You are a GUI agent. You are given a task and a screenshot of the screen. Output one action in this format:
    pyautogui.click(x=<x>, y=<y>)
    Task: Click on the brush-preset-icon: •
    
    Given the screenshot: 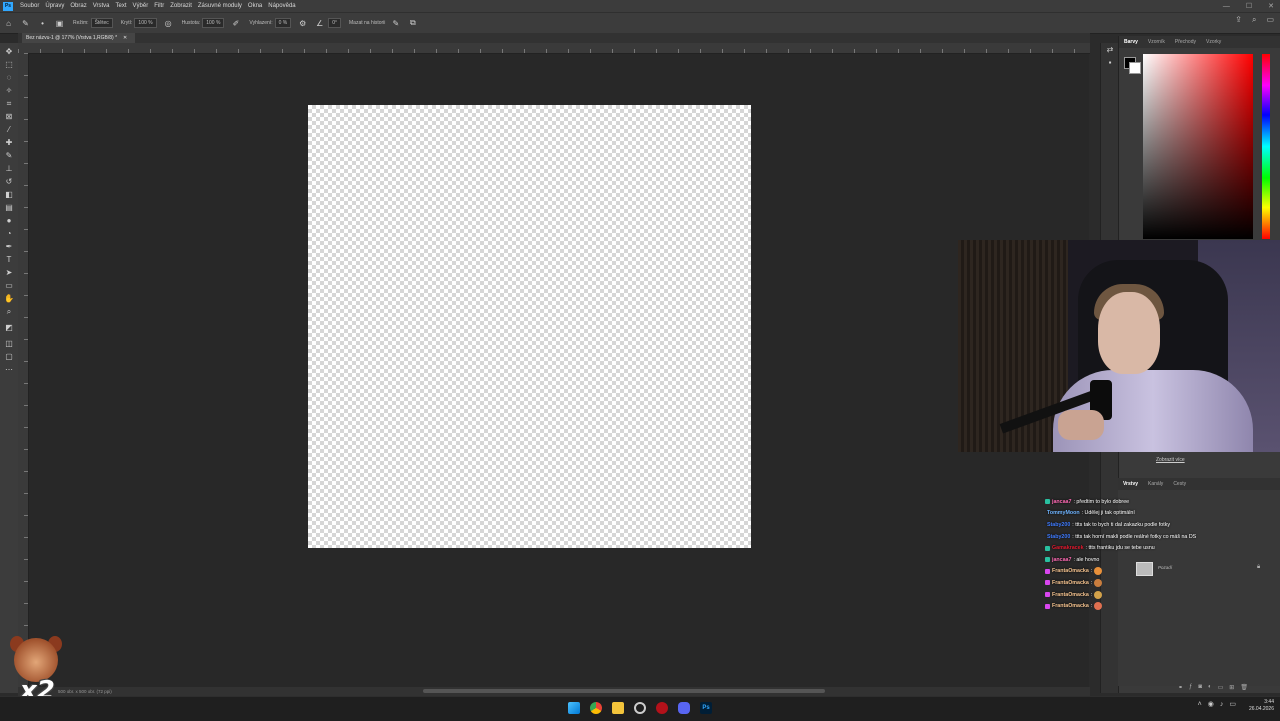 What is the action you would take?
    pyautogui.click(x=42, y=23)
    